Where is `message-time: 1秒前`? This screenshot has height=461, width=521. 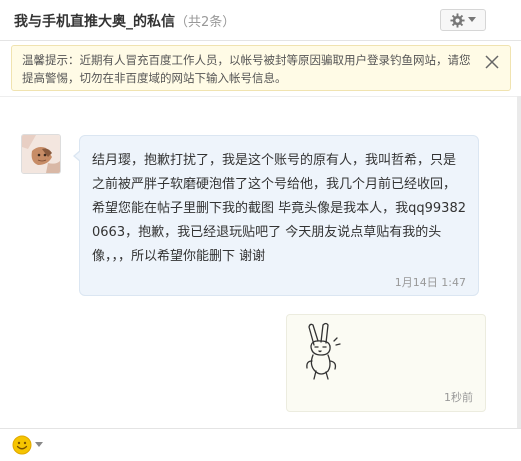
message-time: 1秒前 is located at coordinates (458, 397).